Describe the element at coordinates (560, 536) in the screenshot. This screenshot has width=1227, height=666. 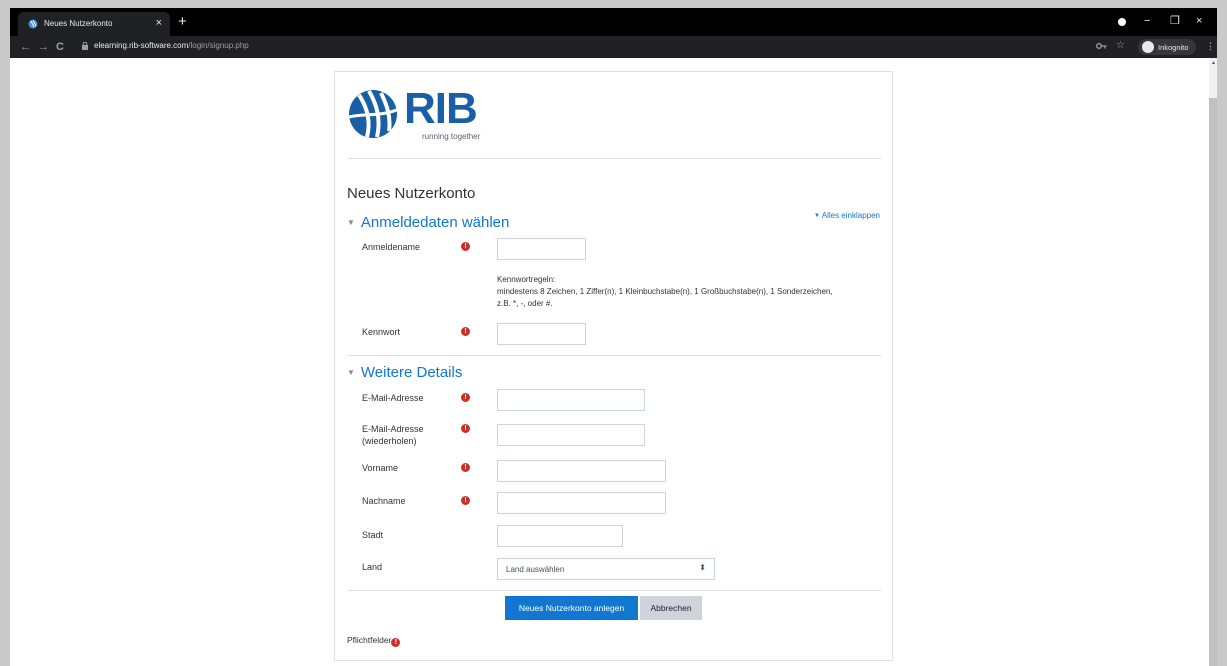
I see `city-input` at that location.